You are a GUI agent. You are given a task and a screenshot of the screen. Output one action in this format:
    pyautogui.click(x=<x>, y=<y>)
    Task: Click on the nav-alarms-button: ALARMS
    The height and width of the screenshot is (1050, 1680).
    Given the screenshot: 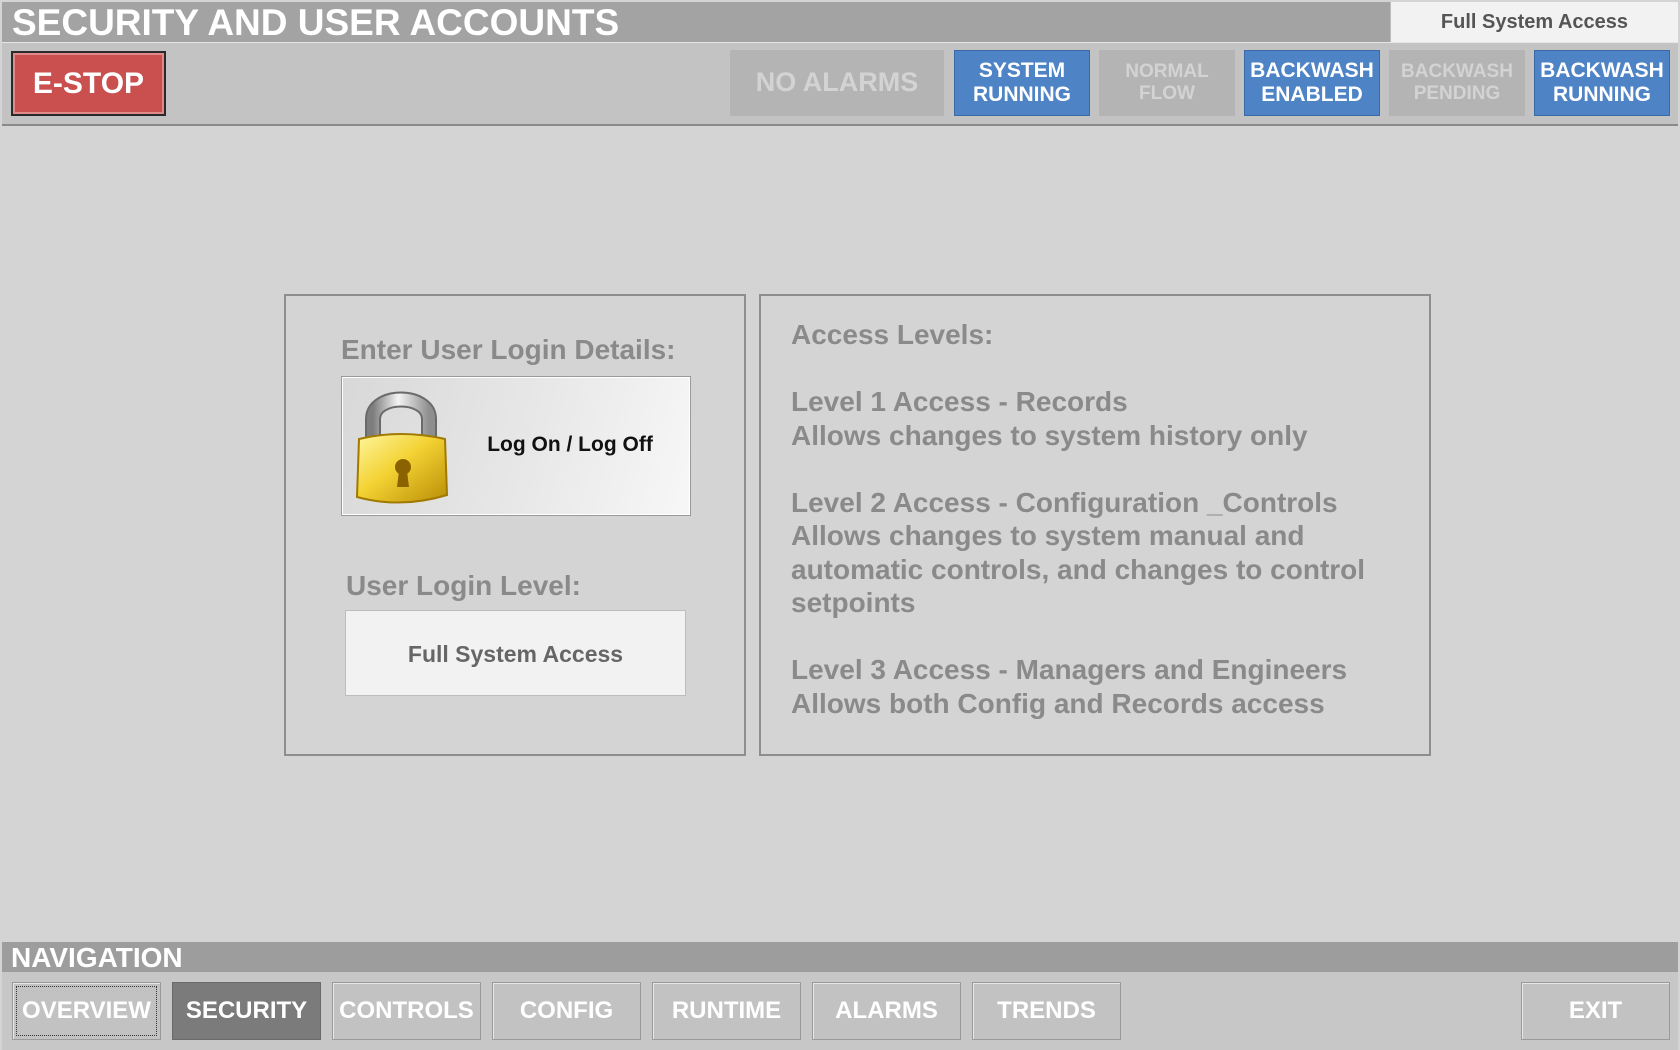 What is the action you would take?
    pyautogui.click(x=886, y=1011)
    